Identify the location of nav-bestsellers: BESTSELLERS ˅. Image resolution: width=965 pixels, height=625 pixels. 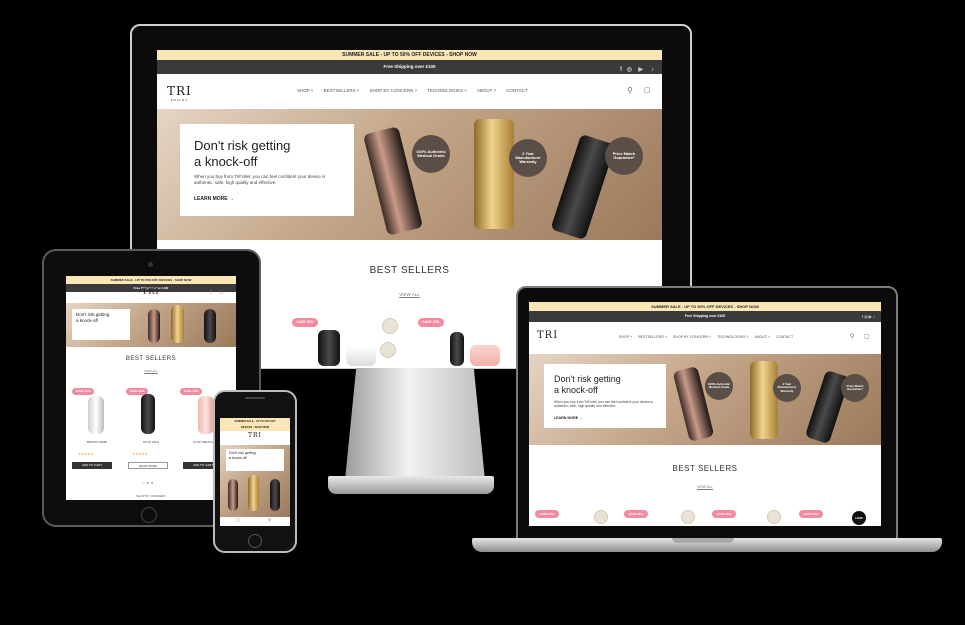
(342, 90).